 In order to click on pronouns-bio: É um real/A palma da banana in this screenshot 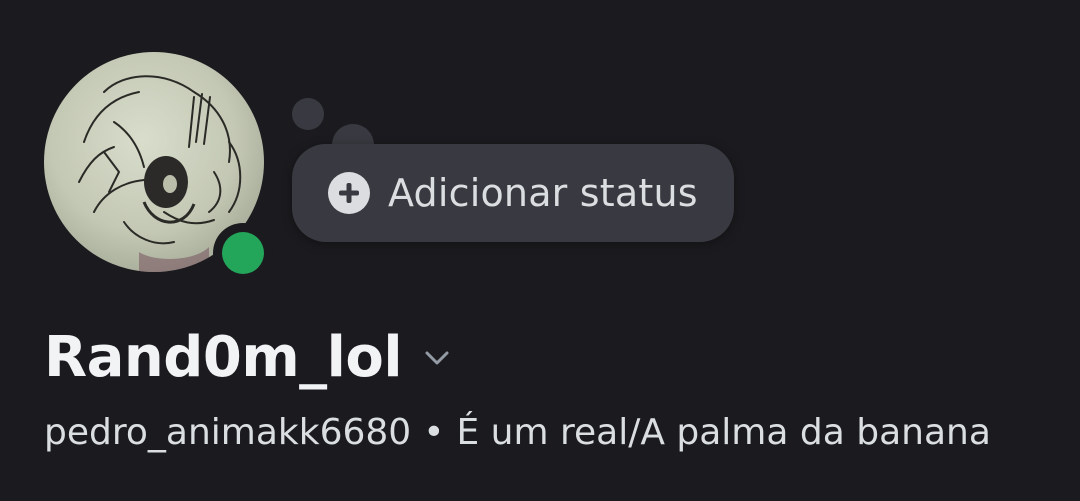, I will do `click(723, 432)`.